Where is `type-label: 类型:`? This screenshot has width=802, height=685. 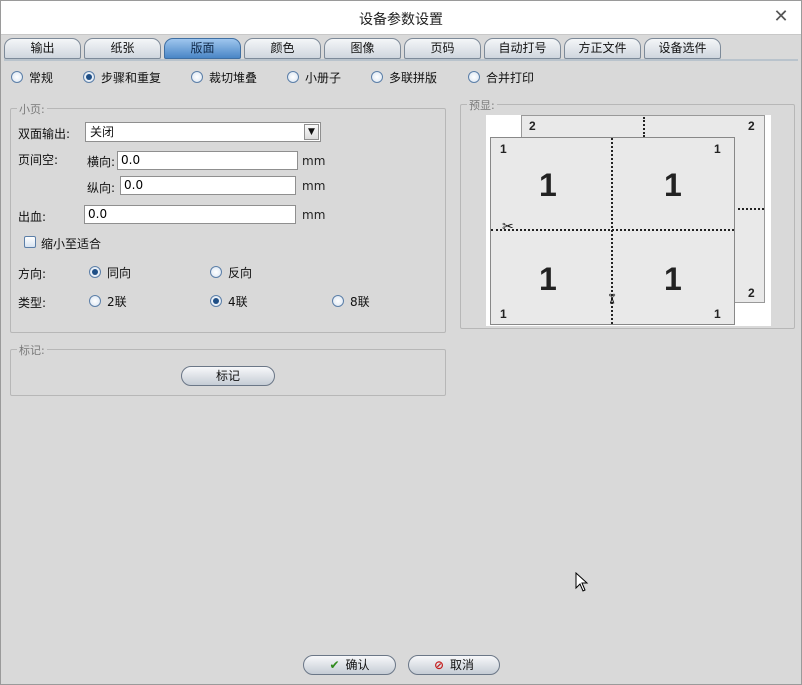 type-label: 类型: is located at coordinates (32, 303).